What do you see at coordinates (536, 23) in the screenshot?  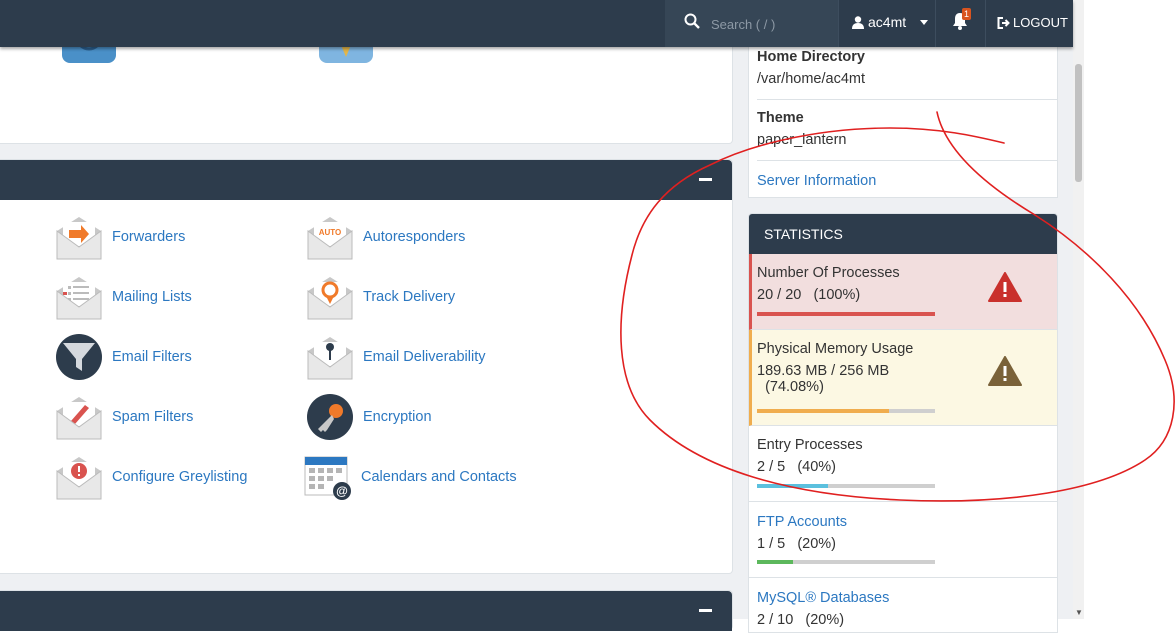 I see `top-navbar: ac4mt 1 LOGOUT` at bounding box center [536, 23].